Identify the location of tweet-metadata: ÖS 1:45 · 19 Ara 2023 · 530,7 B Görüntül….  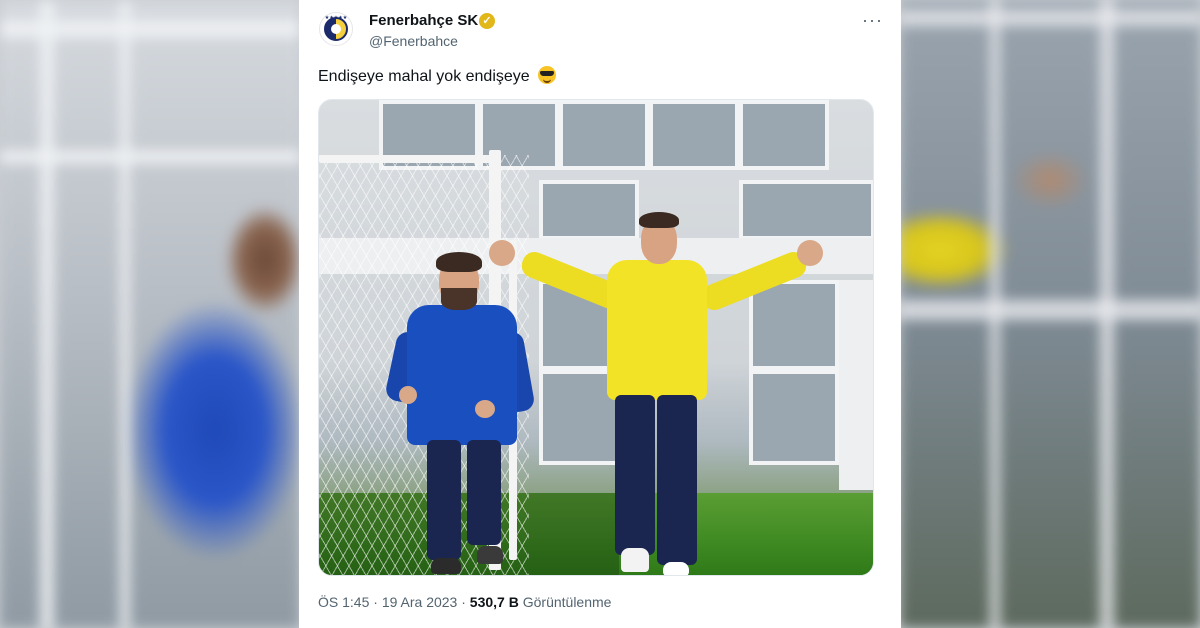
(464, 602).